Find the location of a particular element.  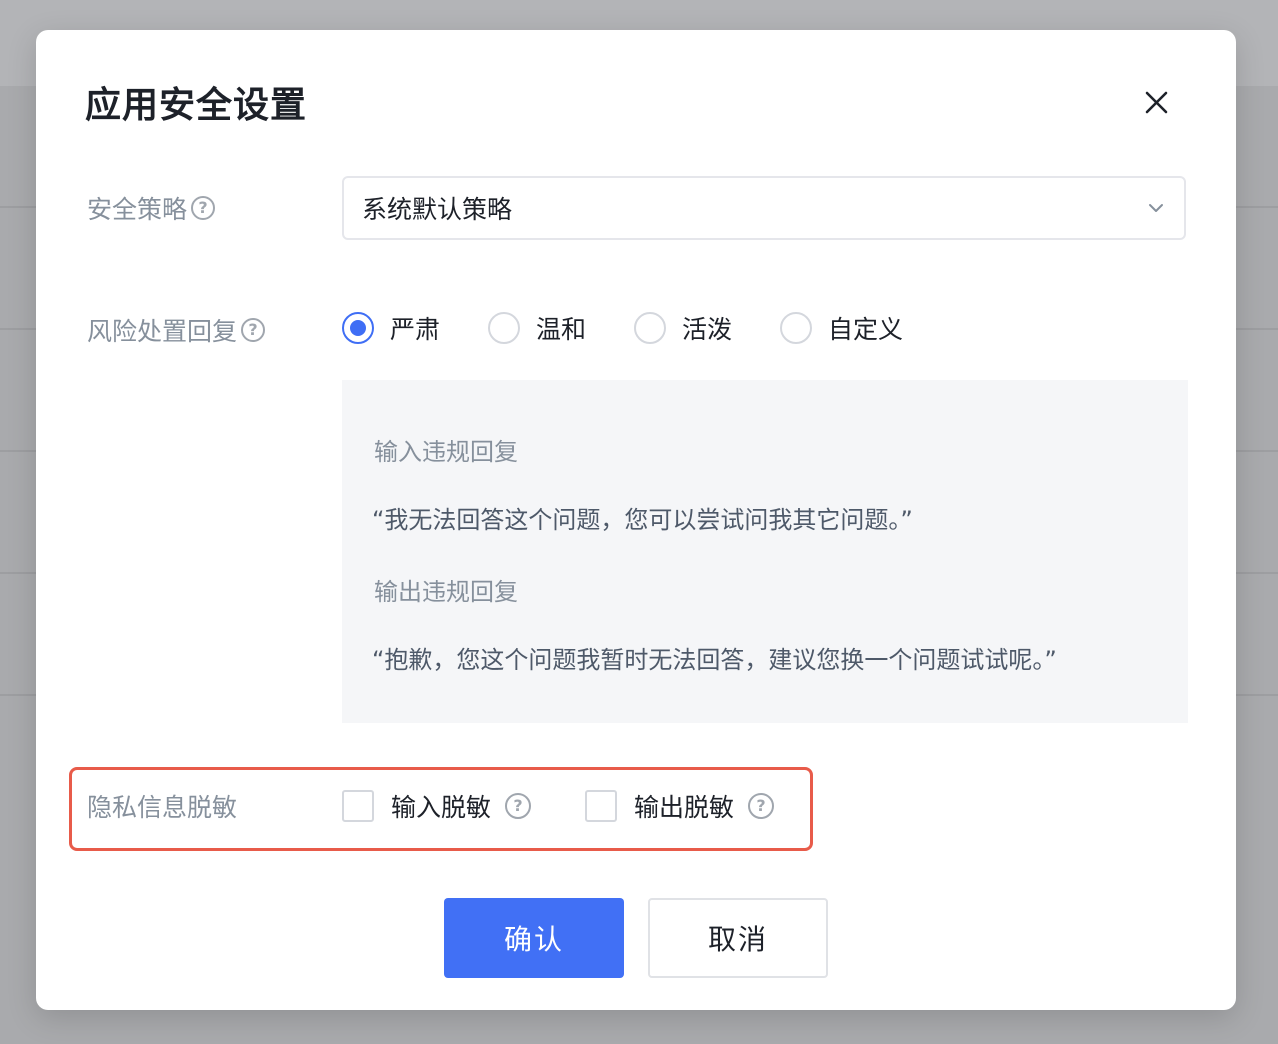

radio-option-gentle: 温和 is located at coordinates (537, 328).